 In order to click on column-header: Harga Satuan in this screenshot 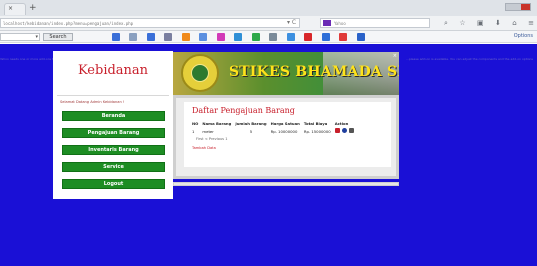, I will do `click(285, 123)`.